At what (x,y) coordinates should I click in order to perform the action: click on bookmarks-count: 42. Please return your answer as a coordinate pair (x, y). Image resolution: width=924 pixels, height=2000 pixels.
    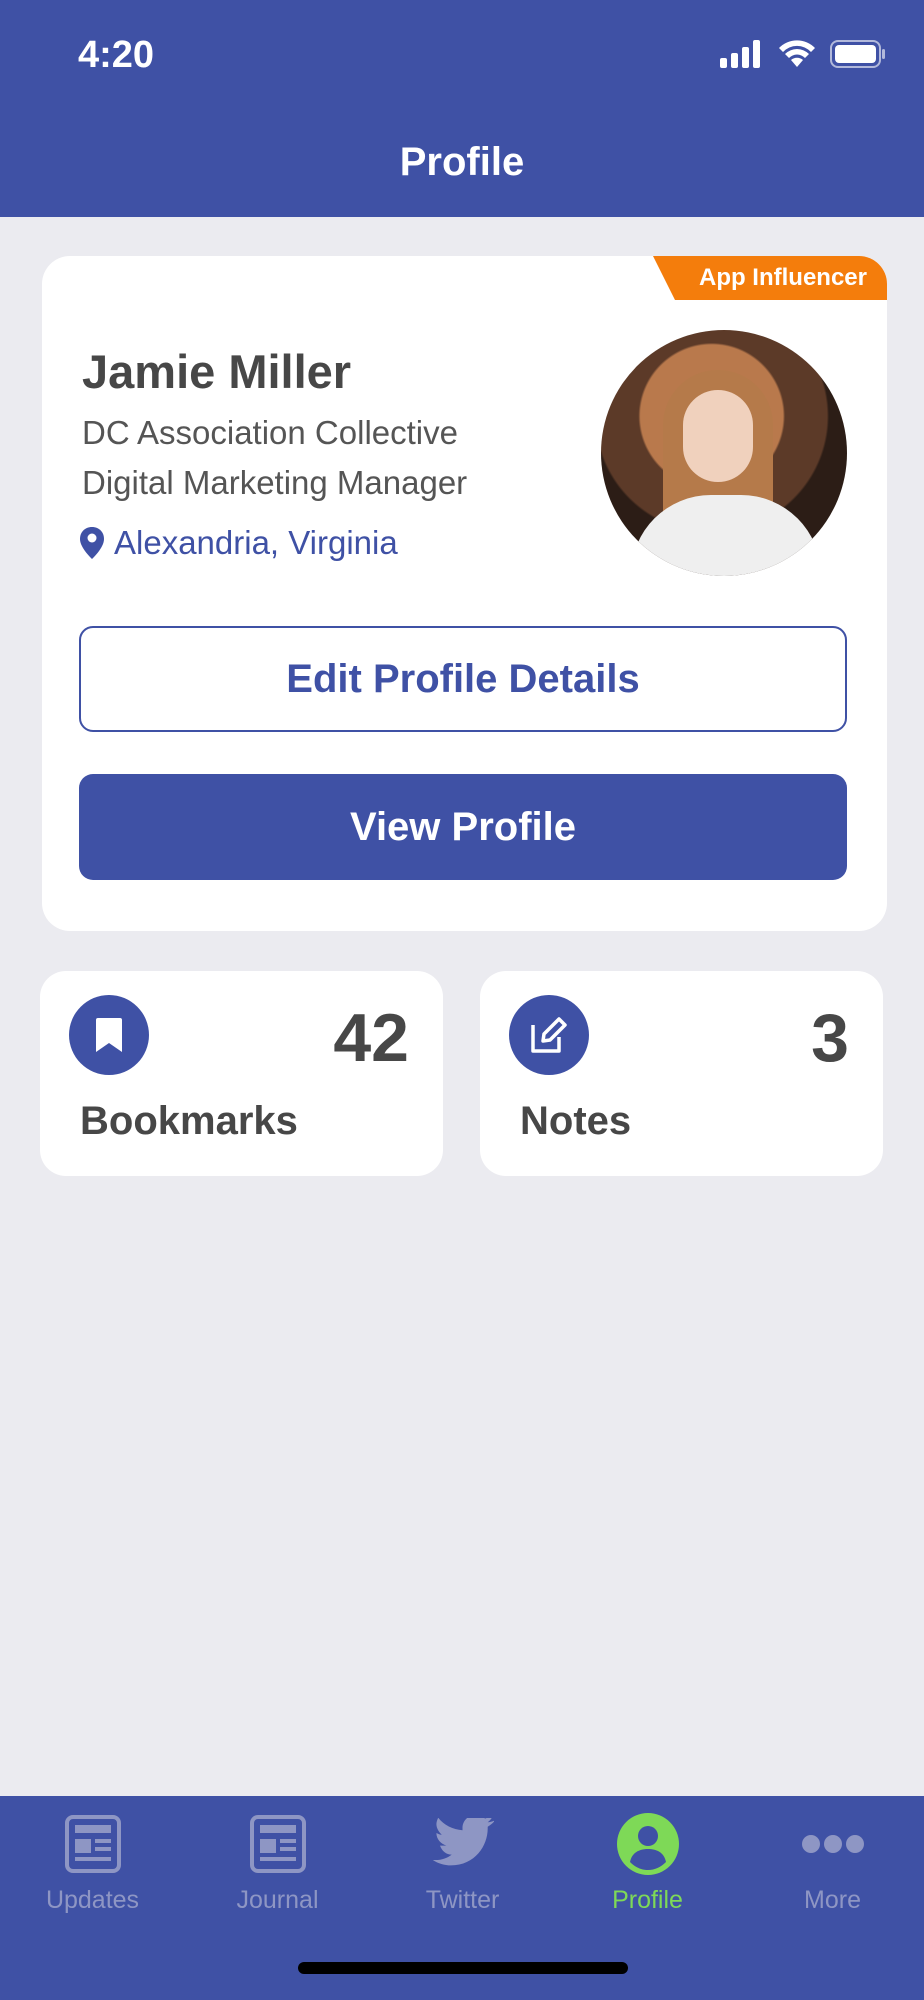
    Looking at the image, I should click on (371, 1038).